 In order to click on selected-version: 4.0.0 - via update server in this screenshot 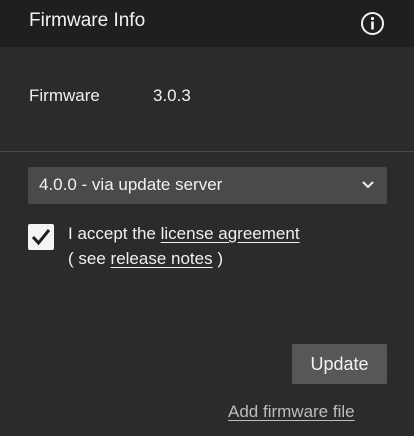, I will do `click(131, 184)`.